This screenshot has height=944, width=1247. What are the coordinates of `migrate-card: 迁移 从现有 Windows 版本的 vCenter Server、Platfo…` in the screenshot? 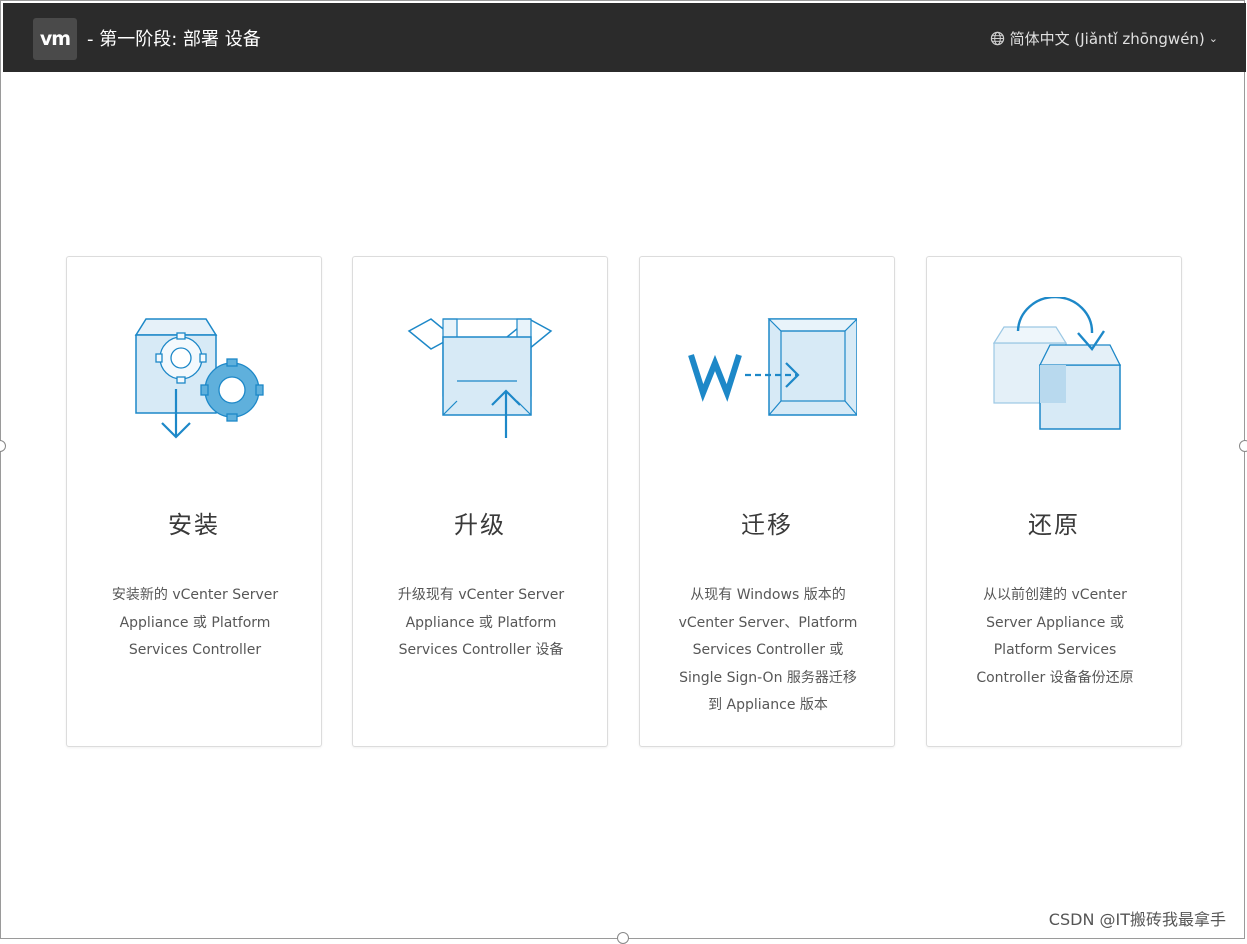 It's located at (767, 501).